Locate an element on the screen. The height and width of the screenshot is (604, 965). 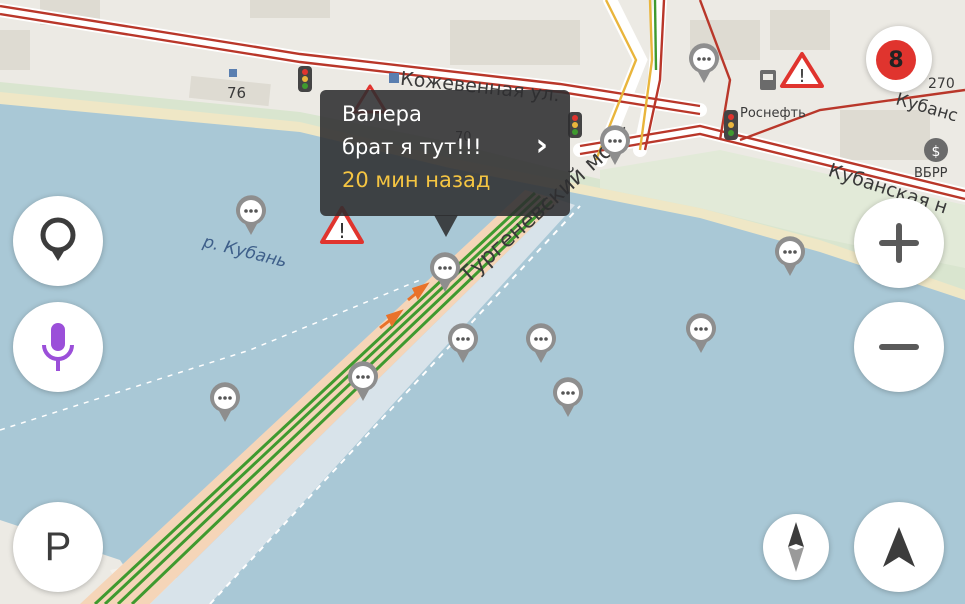
plus-icon is located at coordinates (899, 243).